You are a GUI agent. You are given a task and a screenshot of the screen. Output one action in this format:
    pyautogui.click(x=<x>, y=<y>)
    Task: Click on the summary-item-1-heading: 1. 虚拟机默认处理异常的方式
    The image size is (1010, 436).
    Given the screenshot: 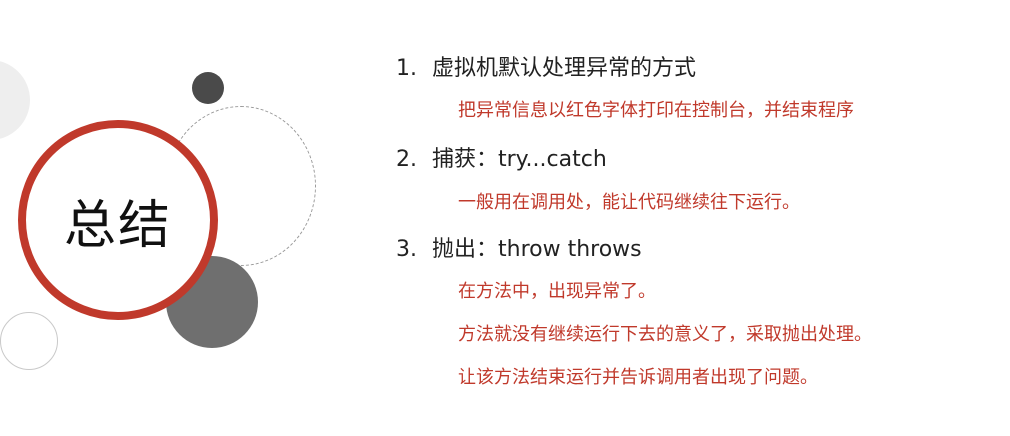 What is the action you would take?
    pyautogui.click(x=546, y=66)
    